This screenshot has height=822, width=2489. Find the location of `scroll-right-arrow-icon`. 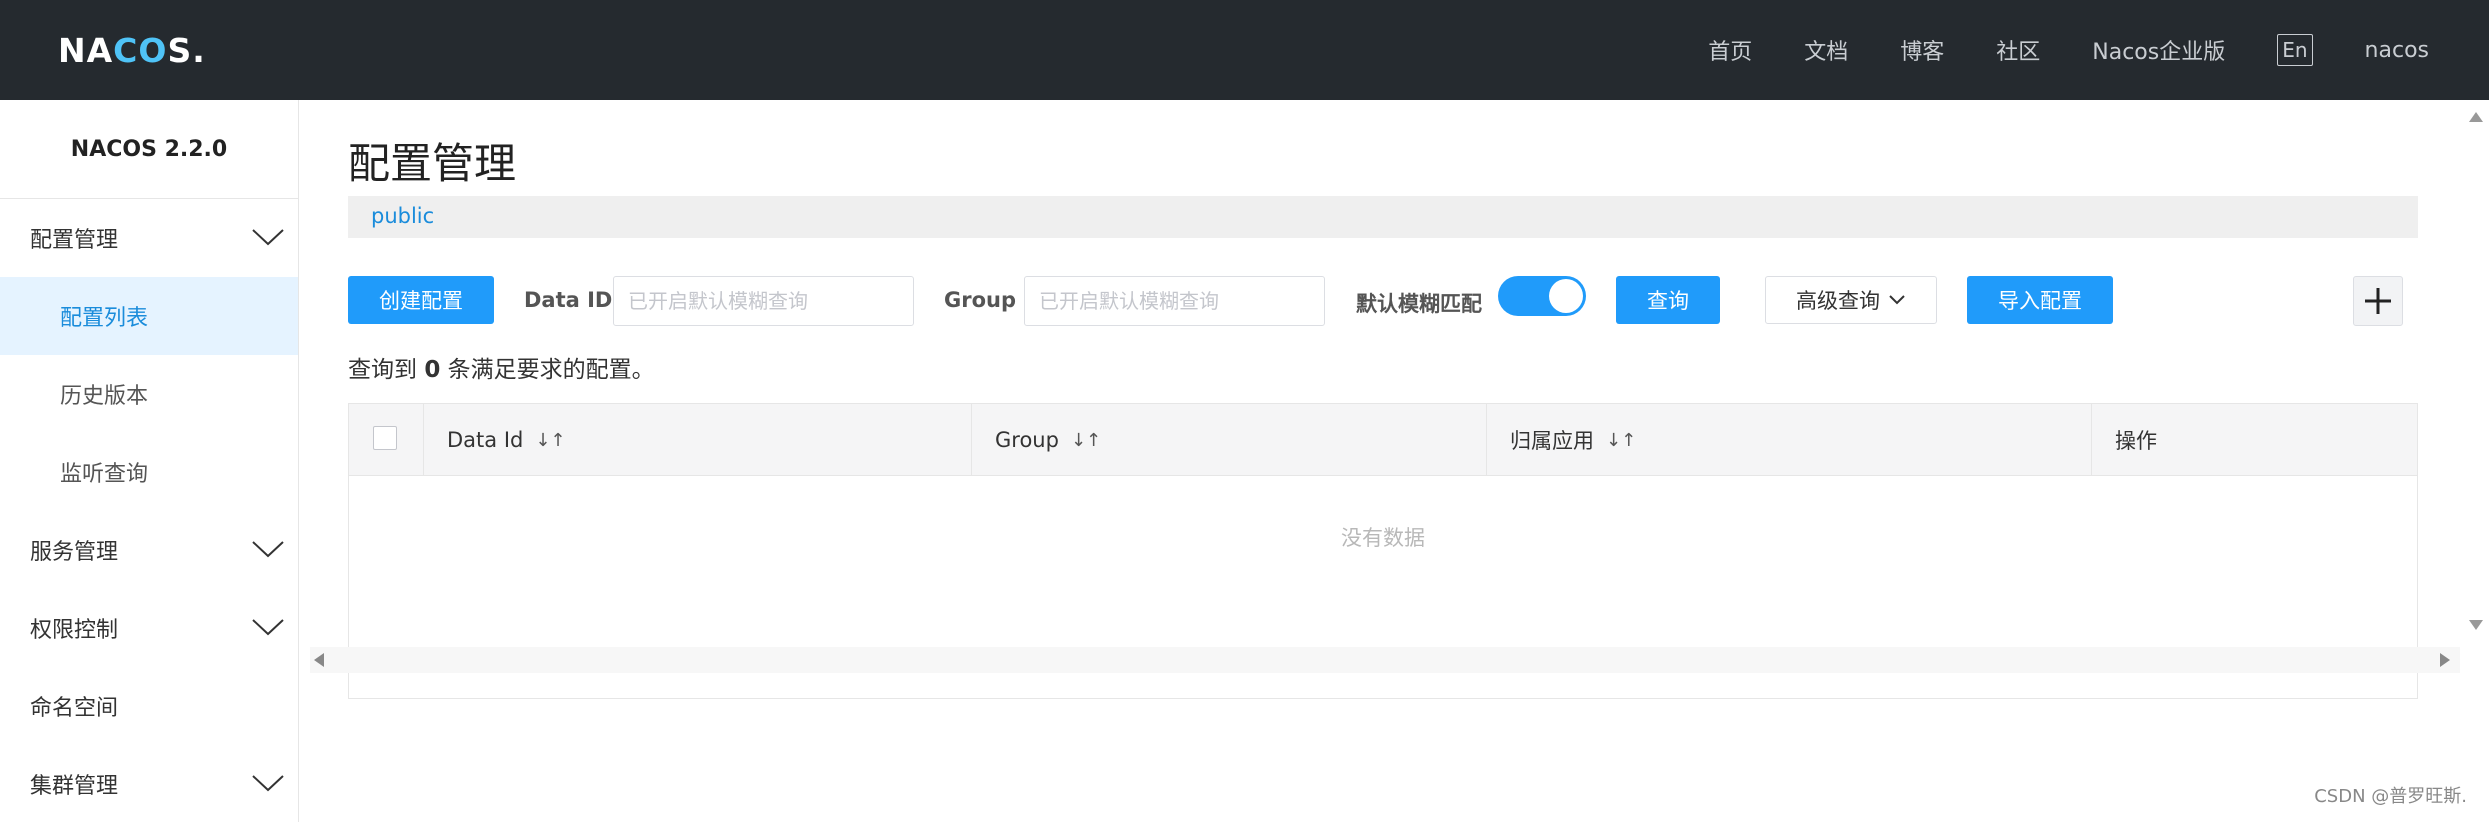

scroll-right-arrow-icon is located at coordinates (2445, 660).